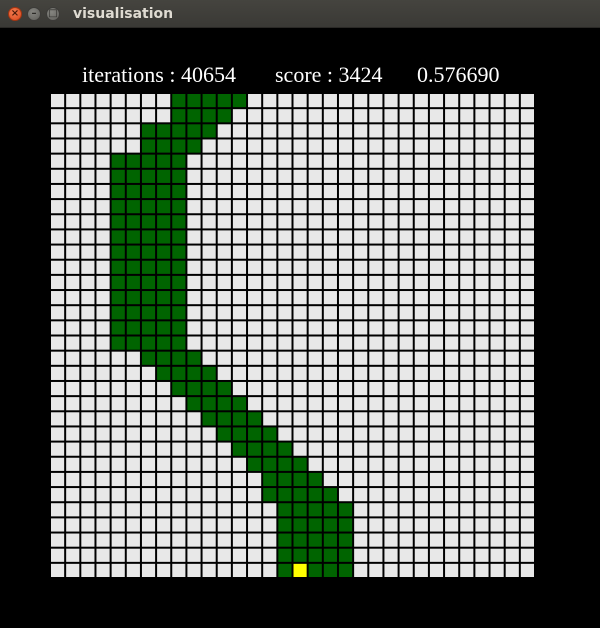 This screenshot has height=628, width=600. What do you see at coordinates (34, 14) in the screenshot?
I see `minimize-button: –` at bounding box center [34, 14].